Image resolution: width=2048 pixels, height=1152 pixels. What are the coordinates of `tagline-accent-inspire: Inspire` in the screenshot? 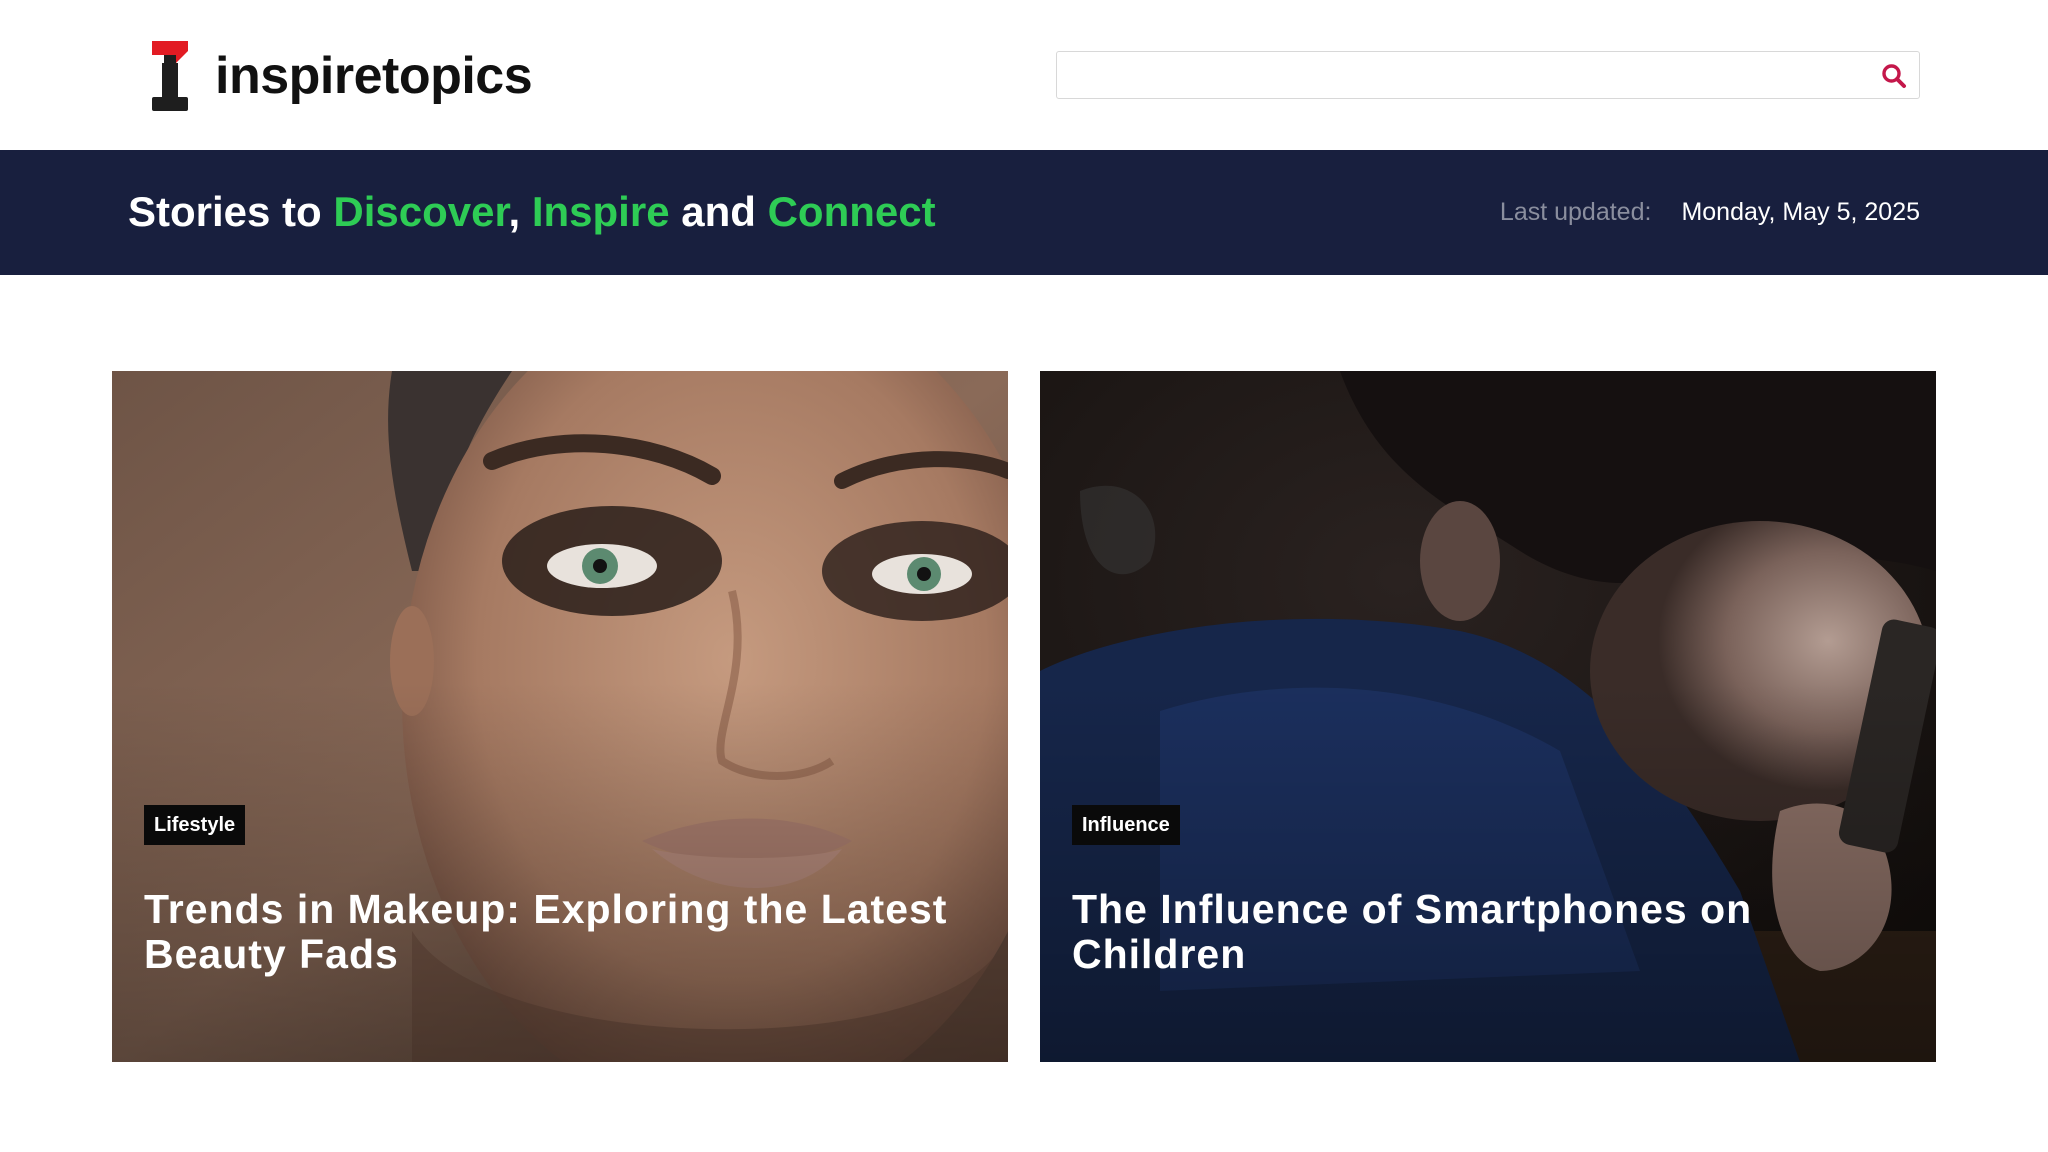 It's located at (600, 211).